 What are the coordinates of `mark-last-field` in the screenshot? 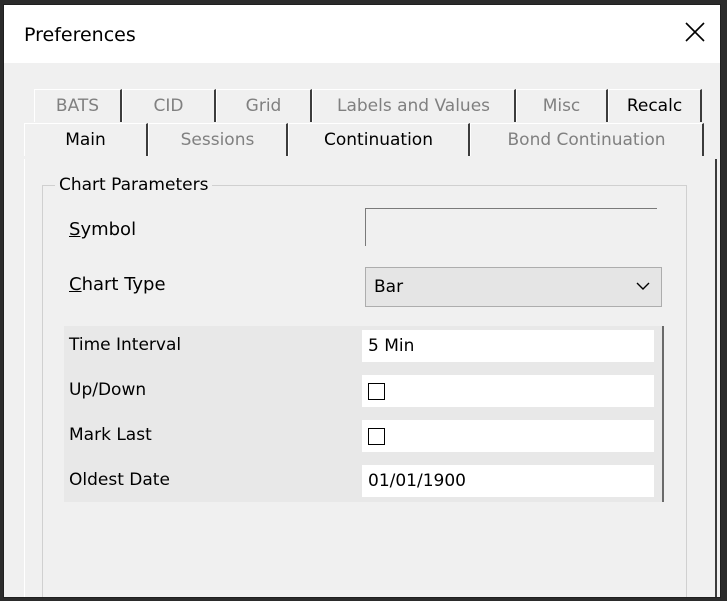 It's located at (508, 436).